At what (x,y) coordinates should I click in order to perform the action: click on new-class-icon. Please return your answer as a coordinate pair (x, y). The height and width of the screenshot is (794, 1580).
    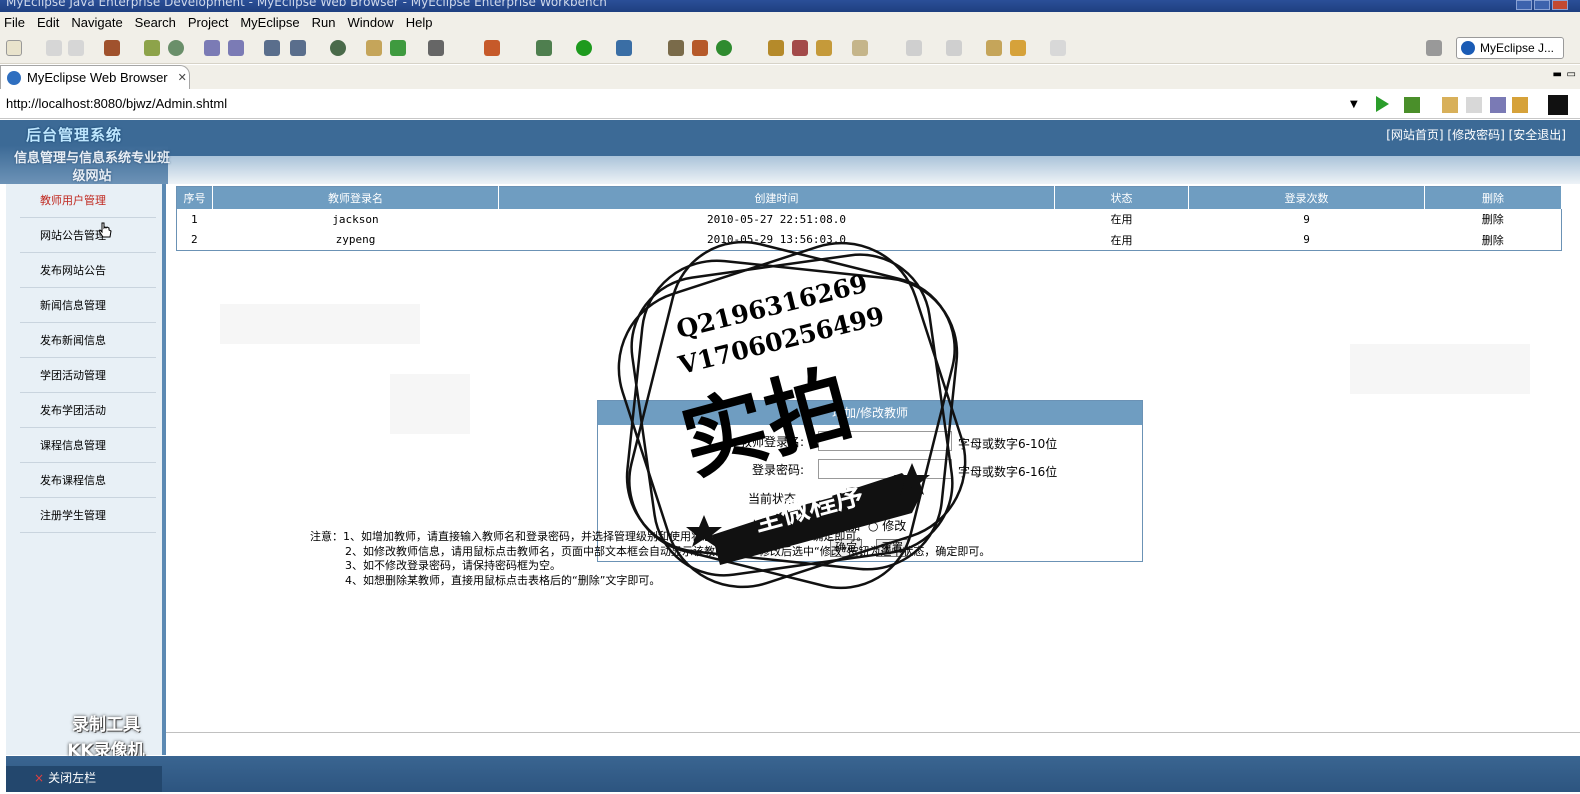
    Looking at the image, I should click on (492, 48).